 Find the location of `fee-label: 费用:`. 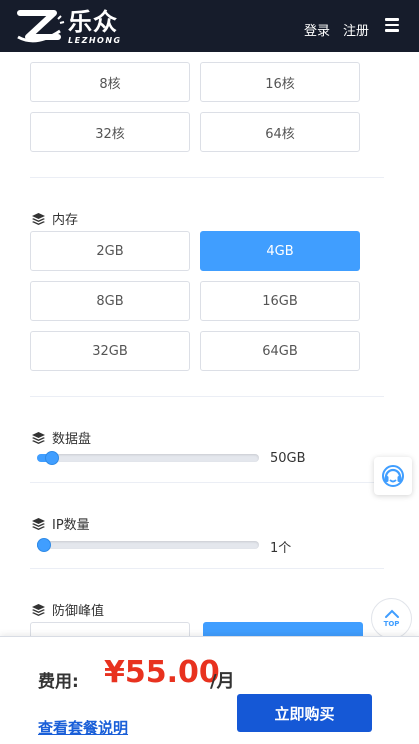

fee-label: 费用: is located at coordinates (58, 682).